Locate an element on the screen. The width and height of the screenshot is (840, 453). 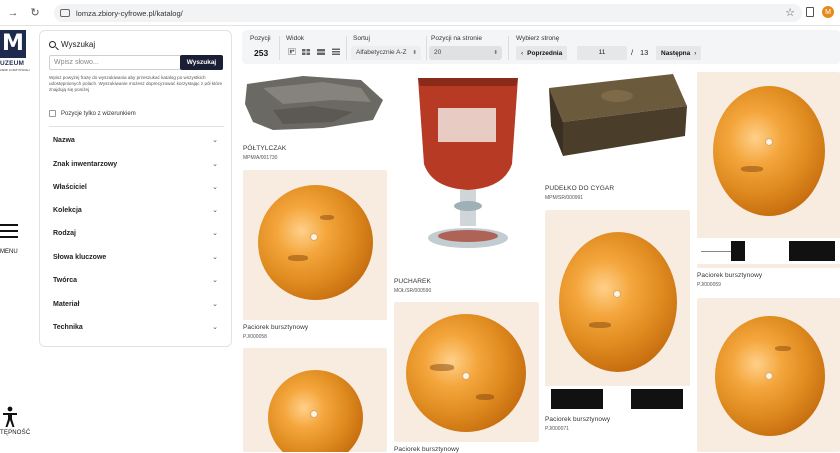
facet-label: Nazwa is located at coordinates (64, 140).